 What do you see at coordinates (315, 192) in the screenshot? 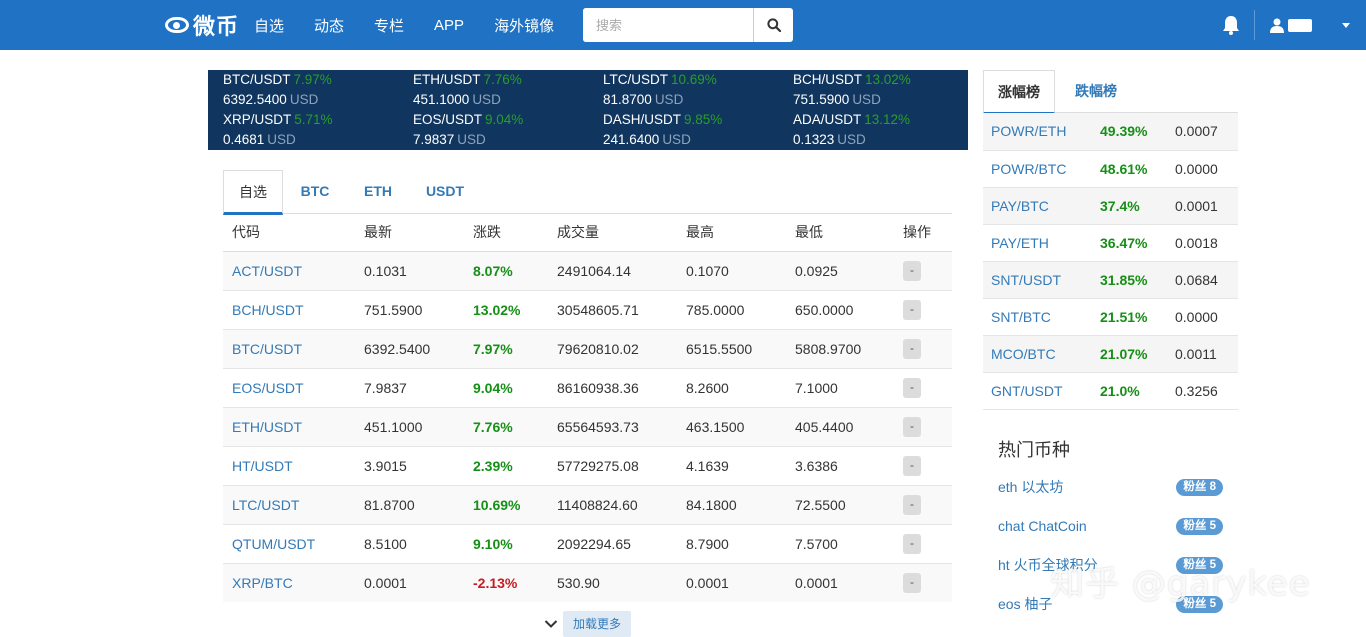
I see `tab-btc: BTC` at bounding box center [315, 192].